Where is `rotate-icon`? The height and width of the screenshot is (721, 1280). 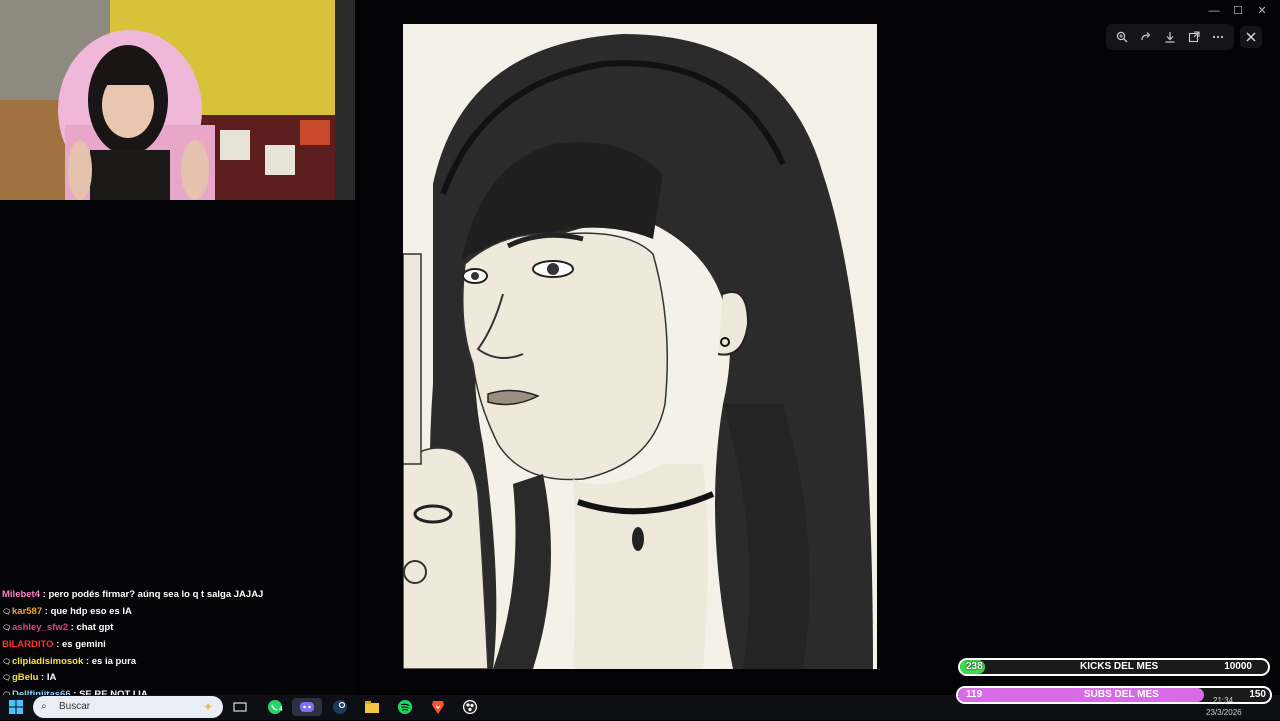
rotate-icon is located at coordinates (1146, 37).